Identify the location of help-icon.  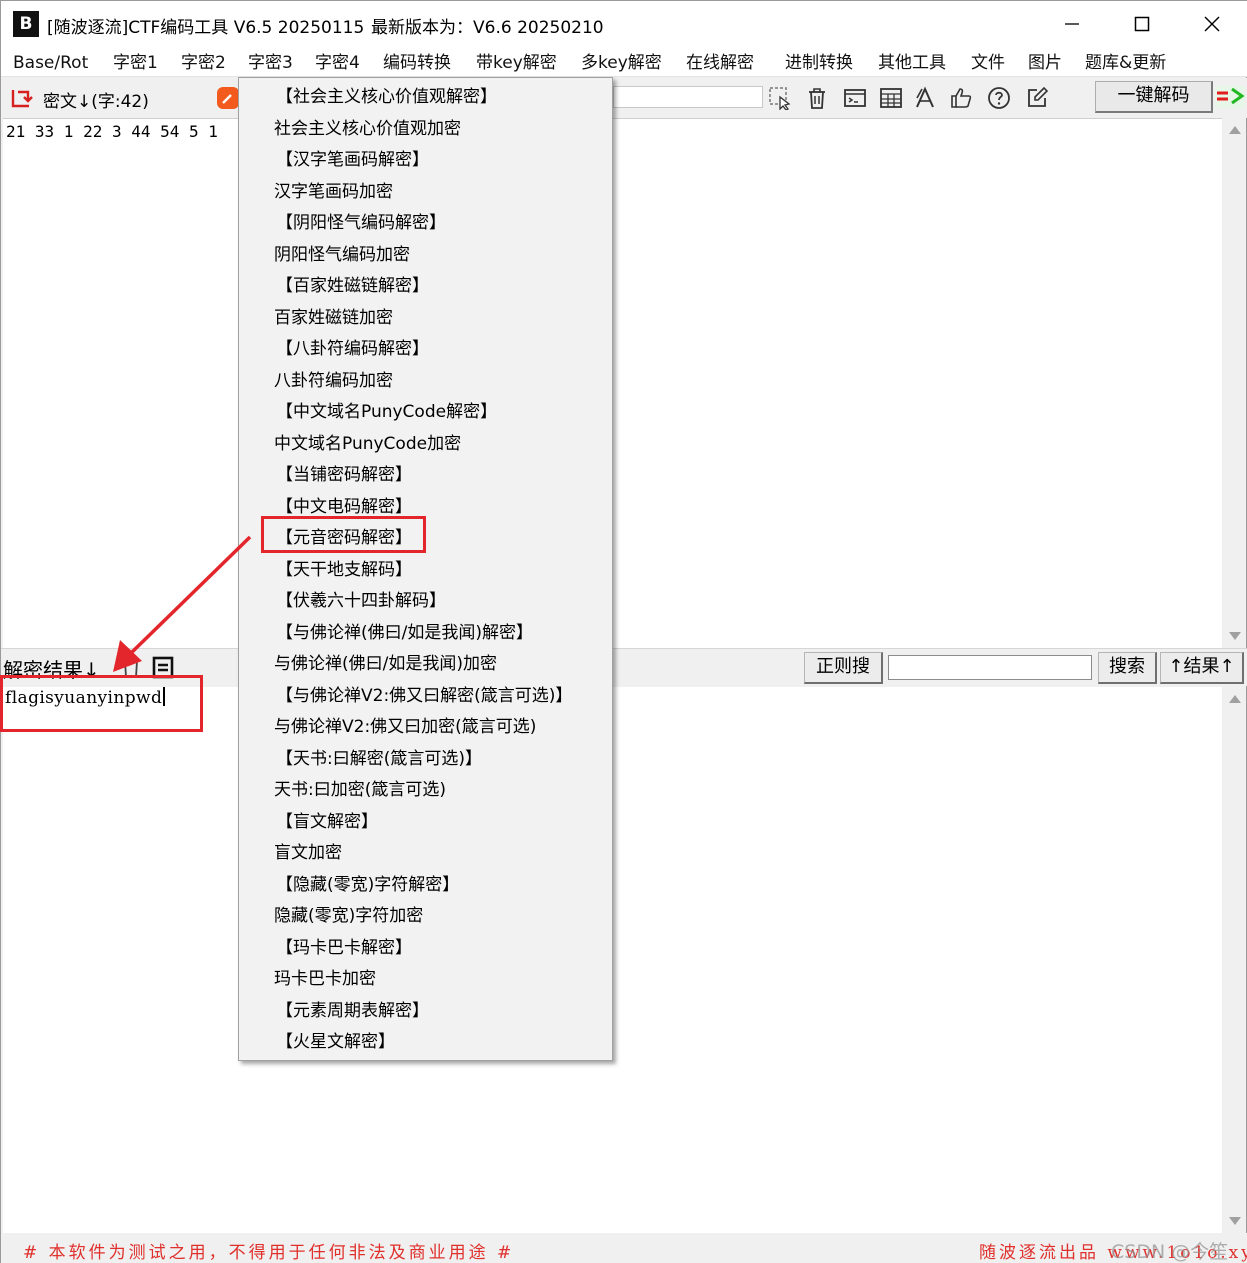
(999, 98).